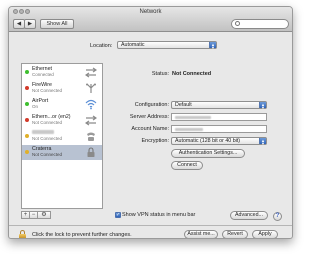  I want to click on status-label: Status:, so click(160, 74).